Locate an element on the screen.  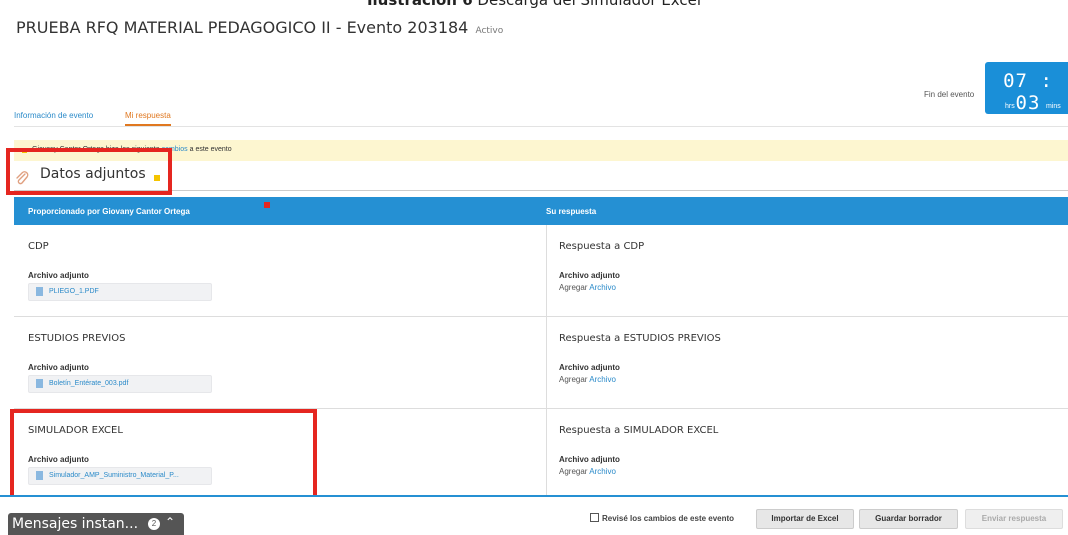
tab-bar: Información de evento Mi respuesta is located at coordinates (541, 117).